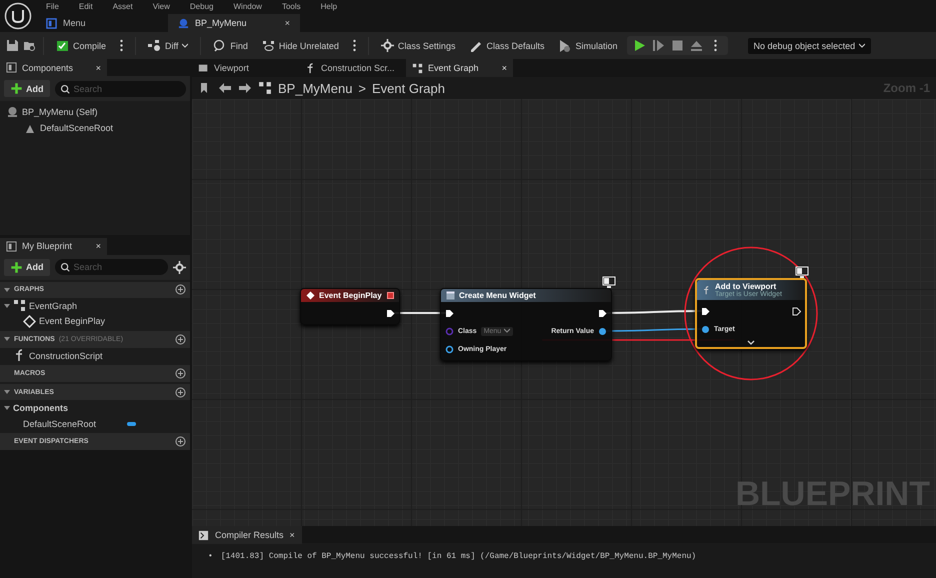 The width and height of the screenshot is (936, 578). What do you see at coordinates (497, 295) in the screenshot?
I see `node-title: Create Menu Widget` at bounding box center [497, 295].